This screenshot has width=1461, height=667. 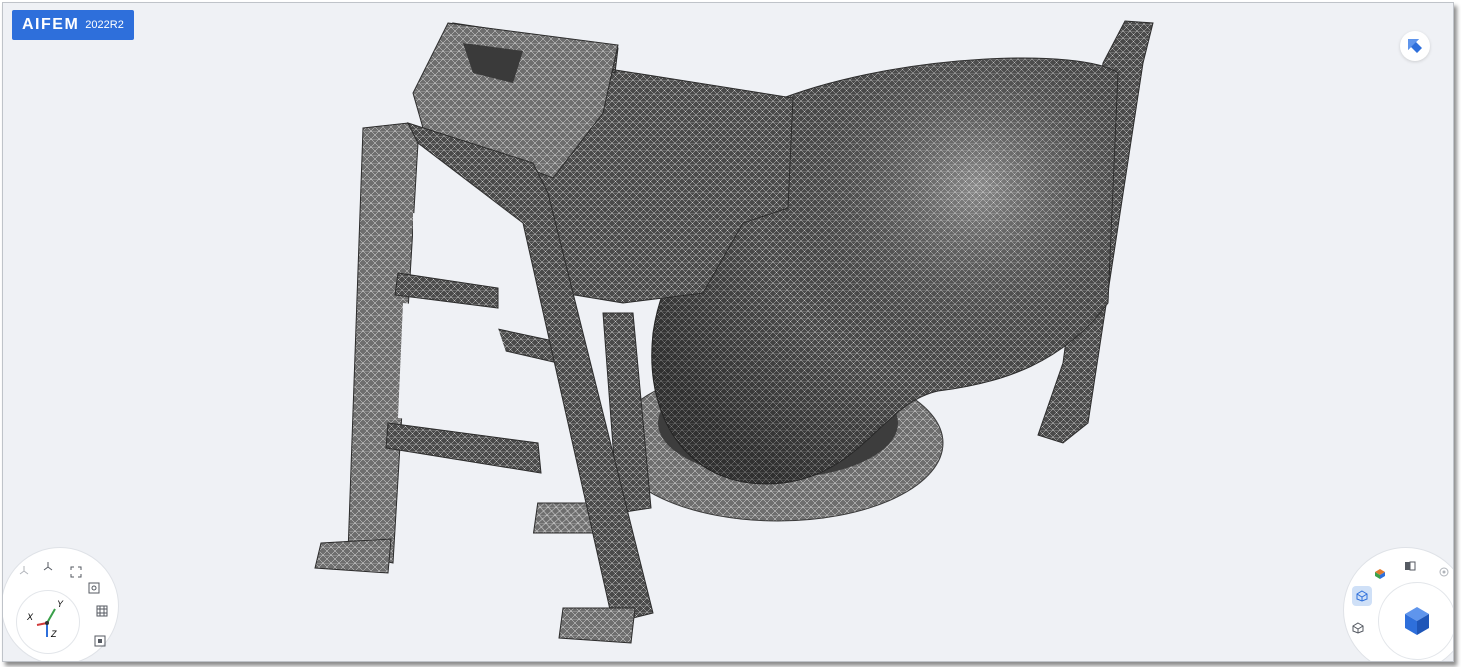 What do you see at coordinates (30, 617) in the screenshot?
I see `x-axis-label: X` at bounding box center [30, 617].